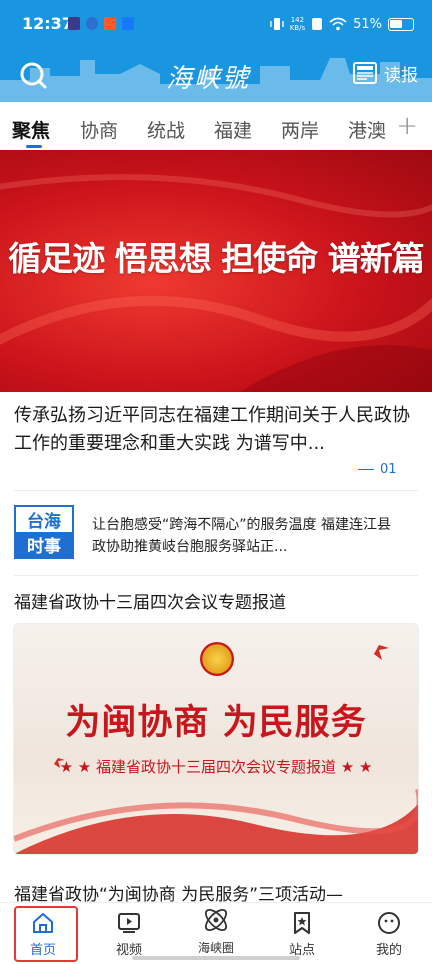 The image size is (432, 964). Describe the element at coordinates (407, 126) in the screenshot. I see `add-tab-icon: +` at that location.